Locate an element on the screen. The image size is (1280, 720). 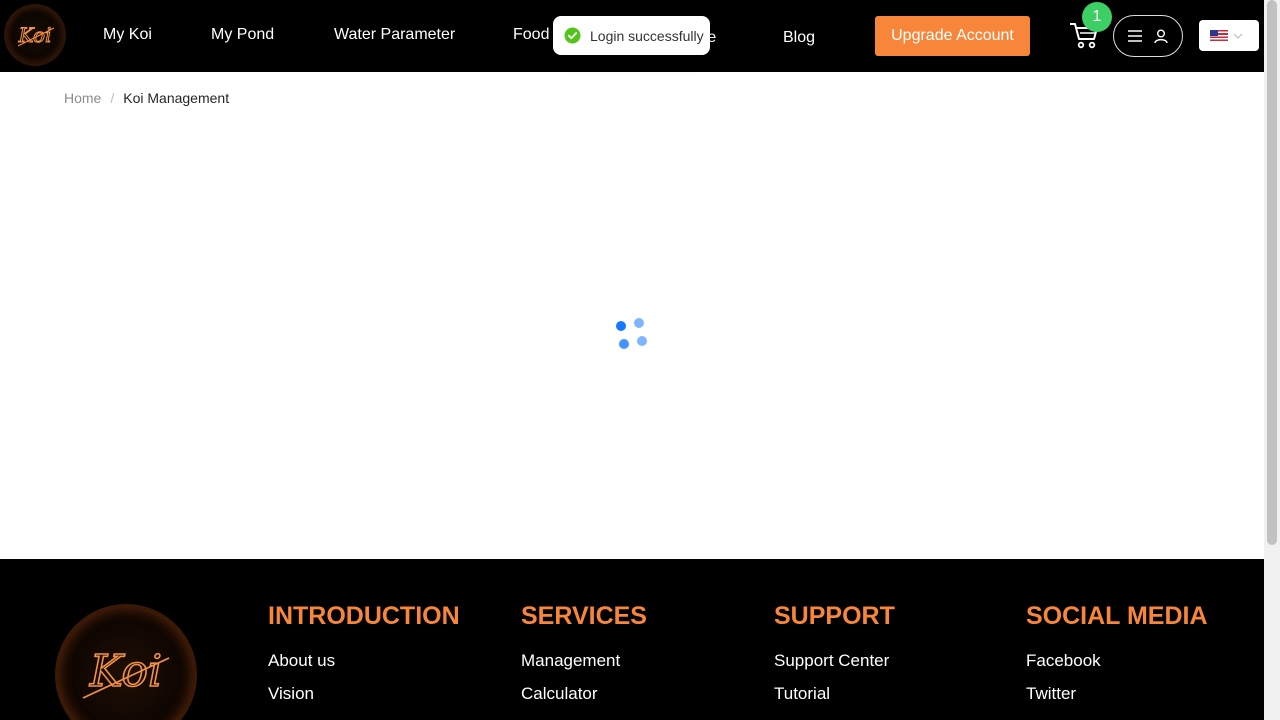
footer-link-twitter: Twitter is located at coordinates (1117, 694).